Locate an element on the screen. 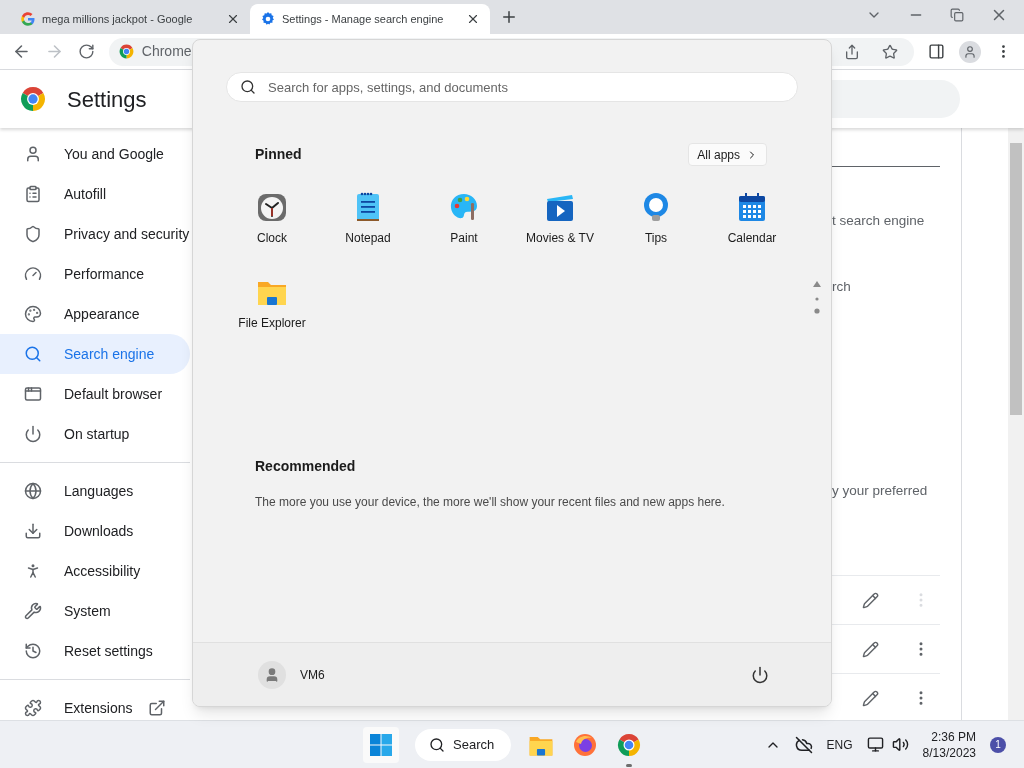  cloud-off-icon is located at coordinates (803, 744).